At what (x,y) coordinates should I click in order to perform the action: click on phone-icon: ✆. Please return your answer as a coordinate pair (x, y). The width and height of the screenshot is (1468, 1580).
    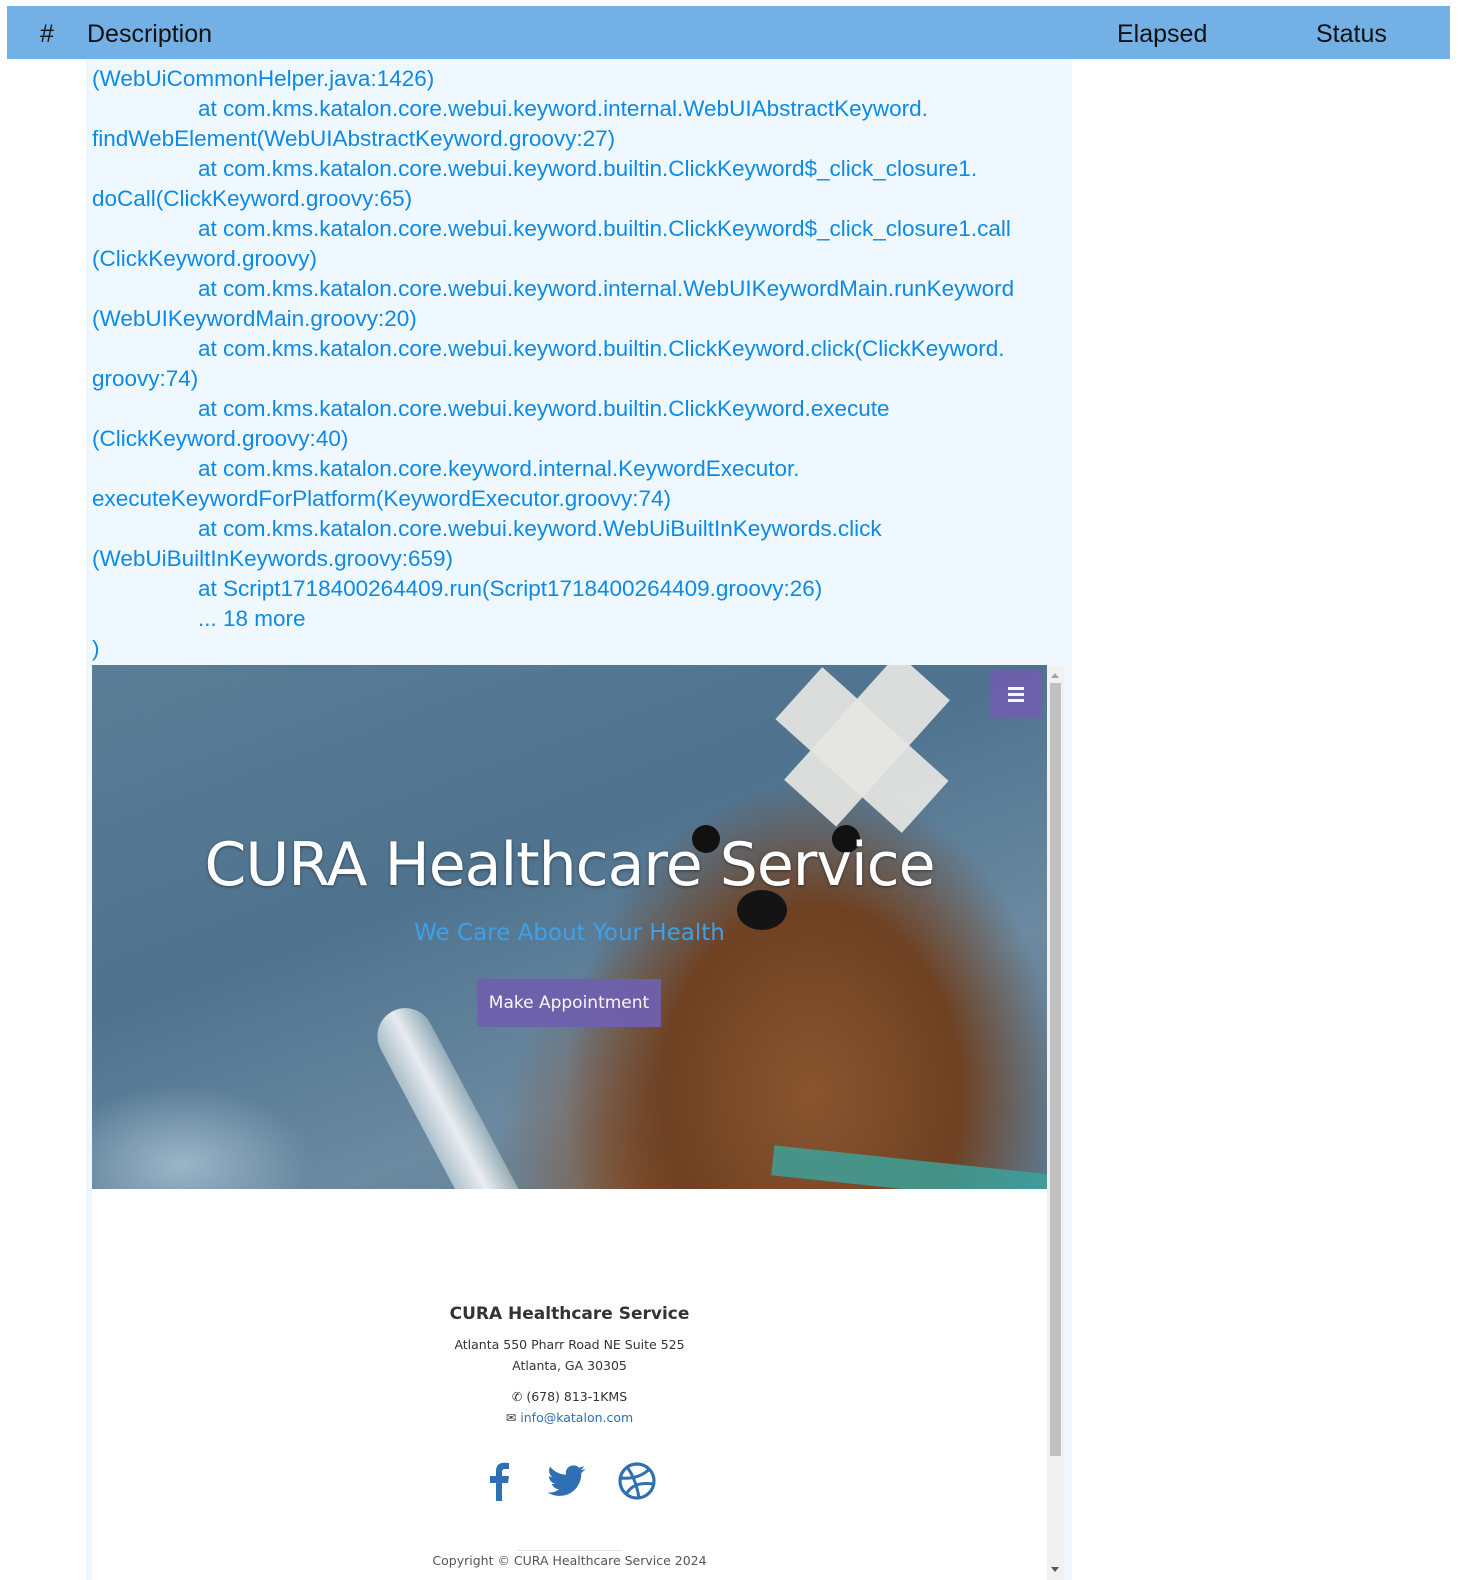
    Looking at the image, I should click on (517, 1396).